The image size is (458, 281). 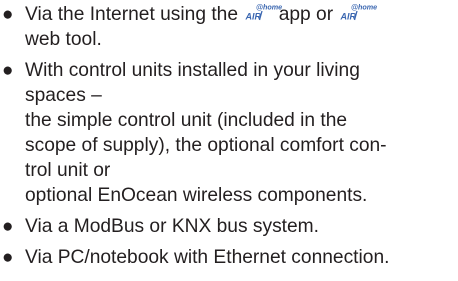 What do you see at coordinates (306, 14) in the screenshot?
I see `line-text-middle: app or` at bounding box center [306, 14].